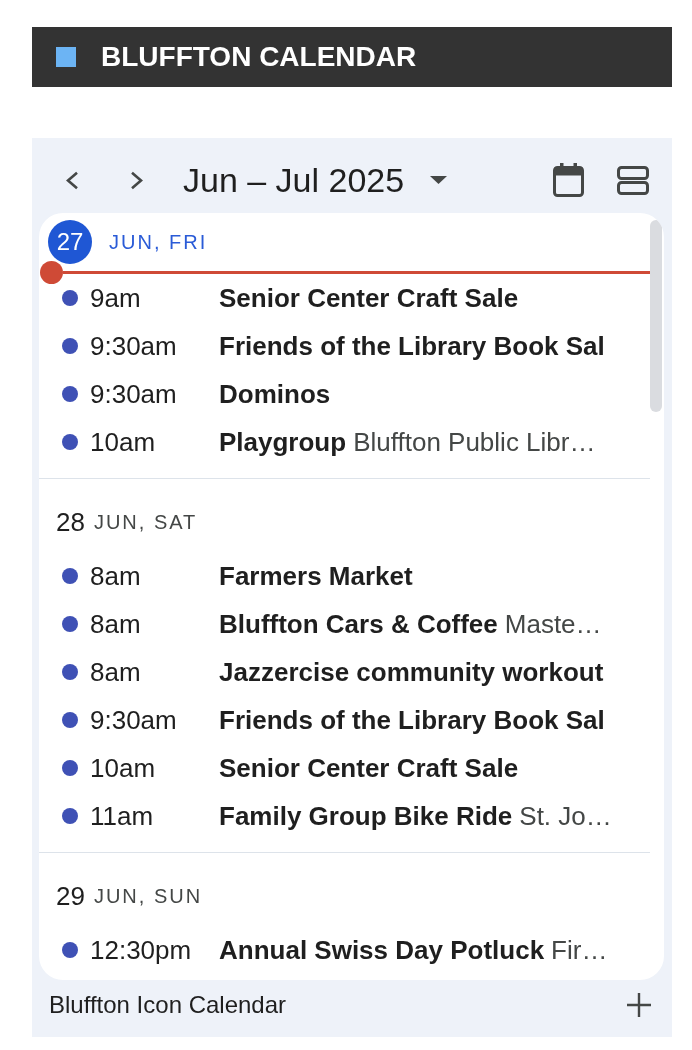 The width and height of the screenshot is (692, 1050). I want to click on calendar-icon, so click(568, 180).